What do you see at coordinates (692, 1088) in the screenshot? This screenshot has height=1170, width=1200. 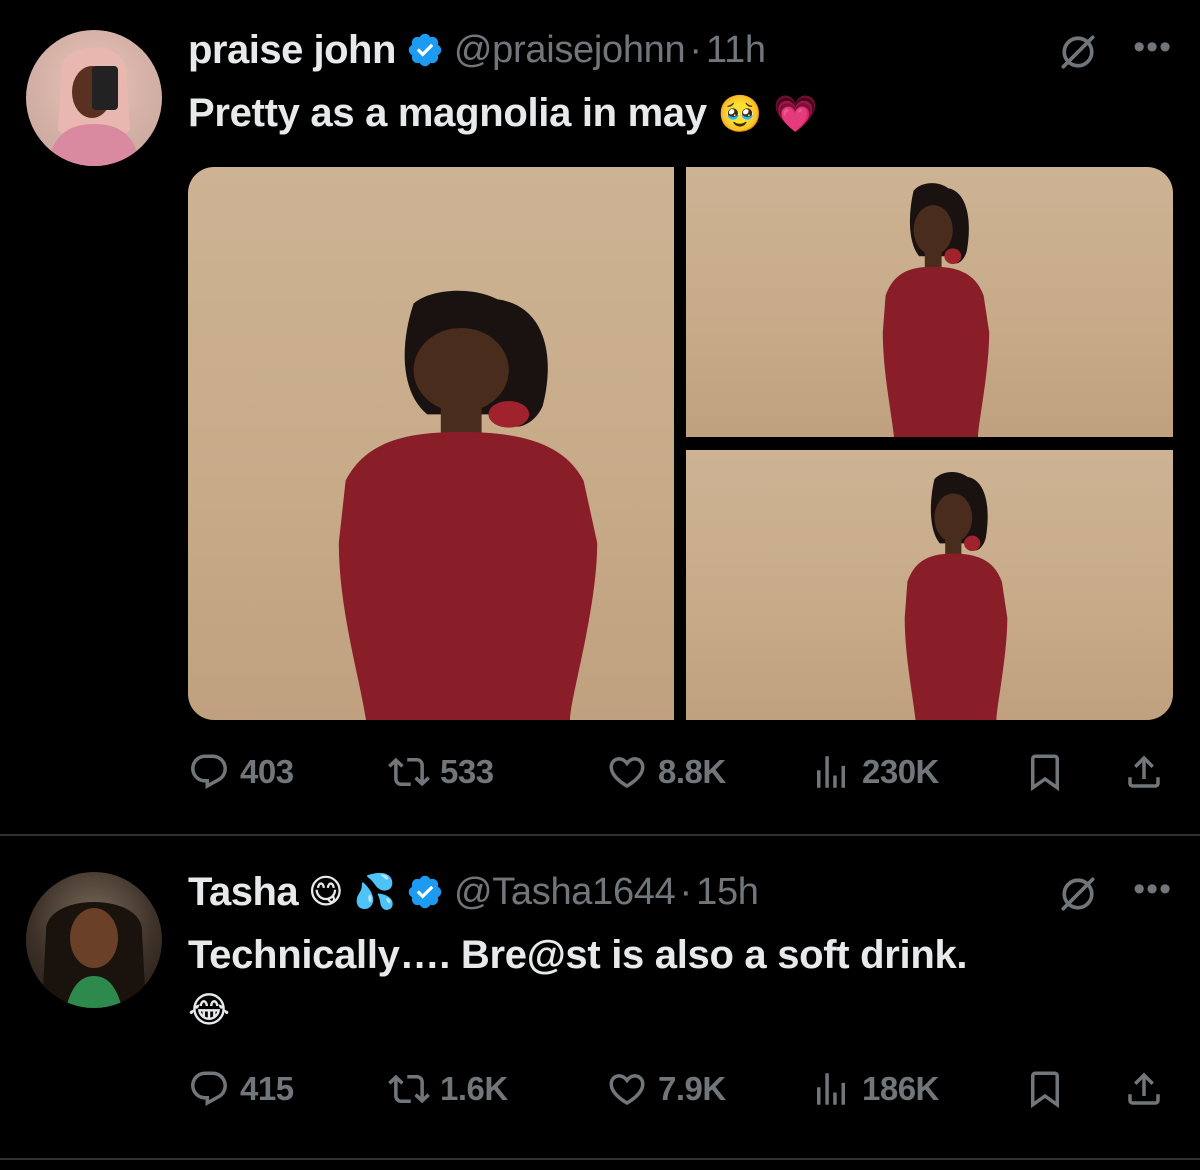 I see `like-count: 7.9K` at bounding box center [692, 1088].